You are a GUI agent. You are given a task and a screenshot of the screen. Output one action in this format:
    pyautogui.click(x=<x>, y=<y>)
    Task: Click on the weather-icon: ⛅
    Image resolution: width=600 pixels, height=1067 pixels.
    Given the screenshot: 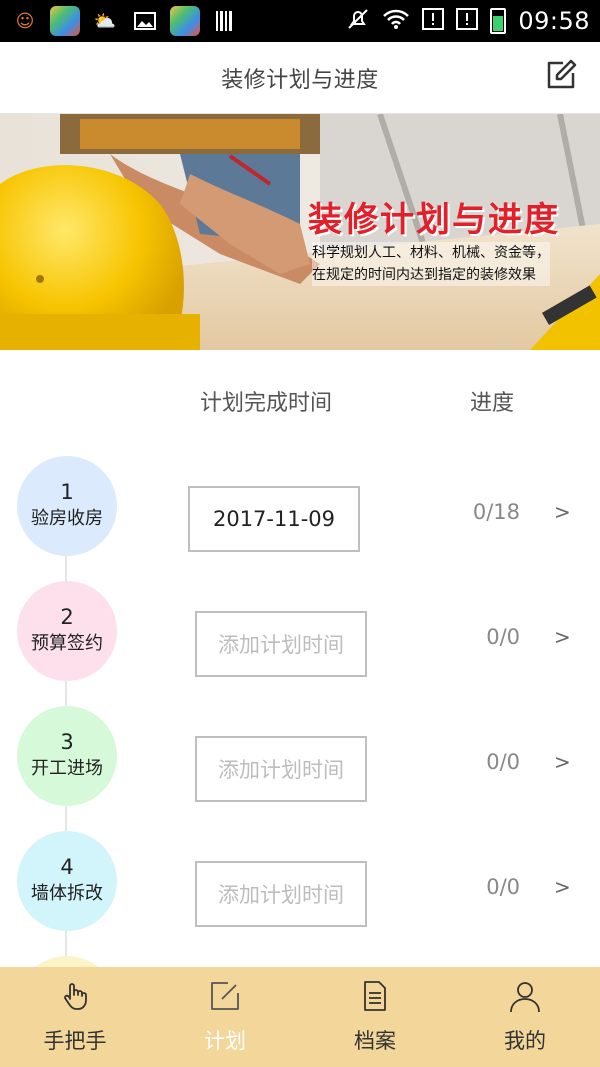 What is the action you would take?
    pyautogui.click(x=105, y=21)
    